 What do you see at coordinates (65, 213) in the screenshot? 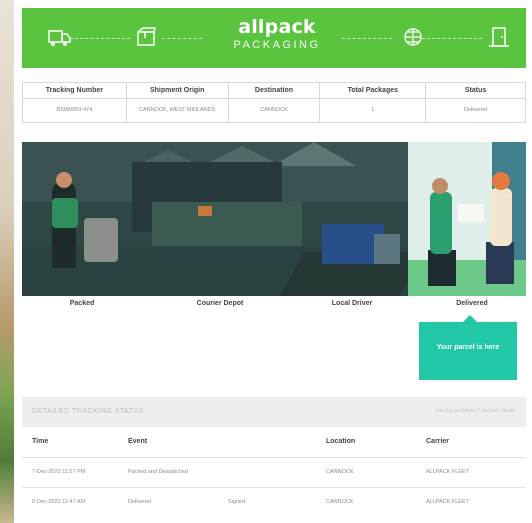
I see `worker-shirt` at bounding box center [65, 213].